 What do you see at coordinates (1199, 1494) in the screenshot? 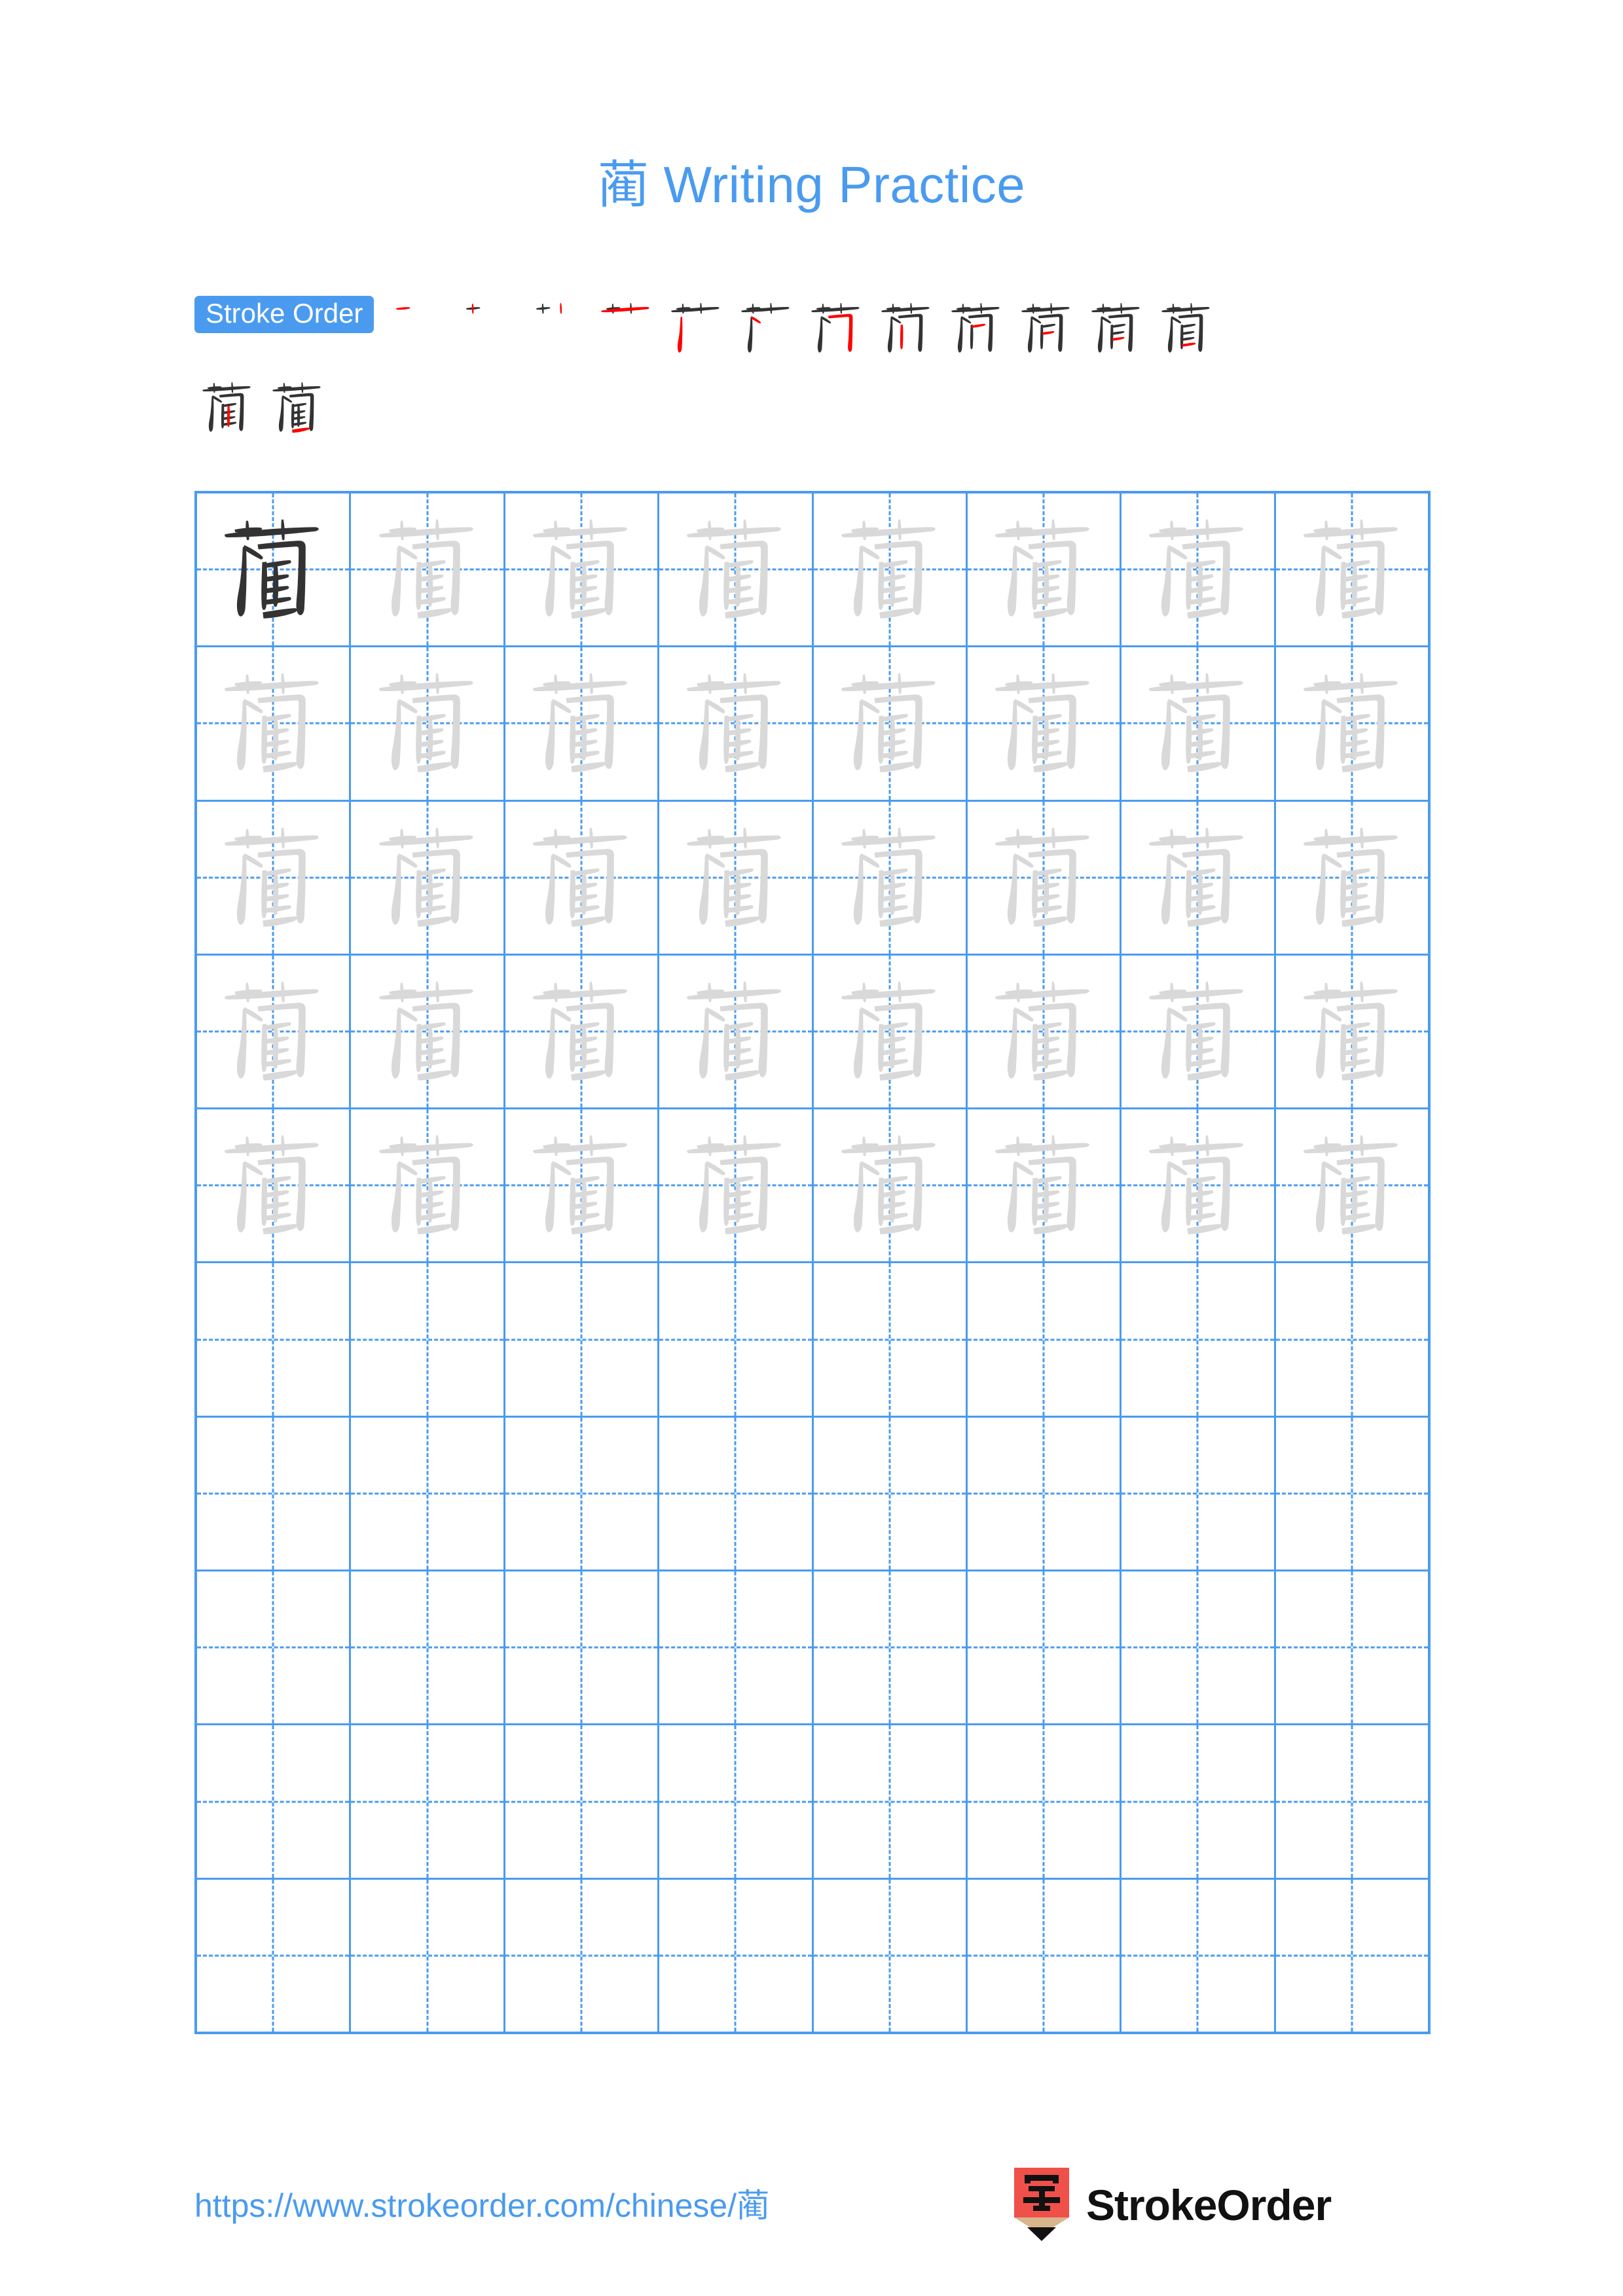
I see `practice-cell-r7-c7` at bounding box center [1199, 1494].